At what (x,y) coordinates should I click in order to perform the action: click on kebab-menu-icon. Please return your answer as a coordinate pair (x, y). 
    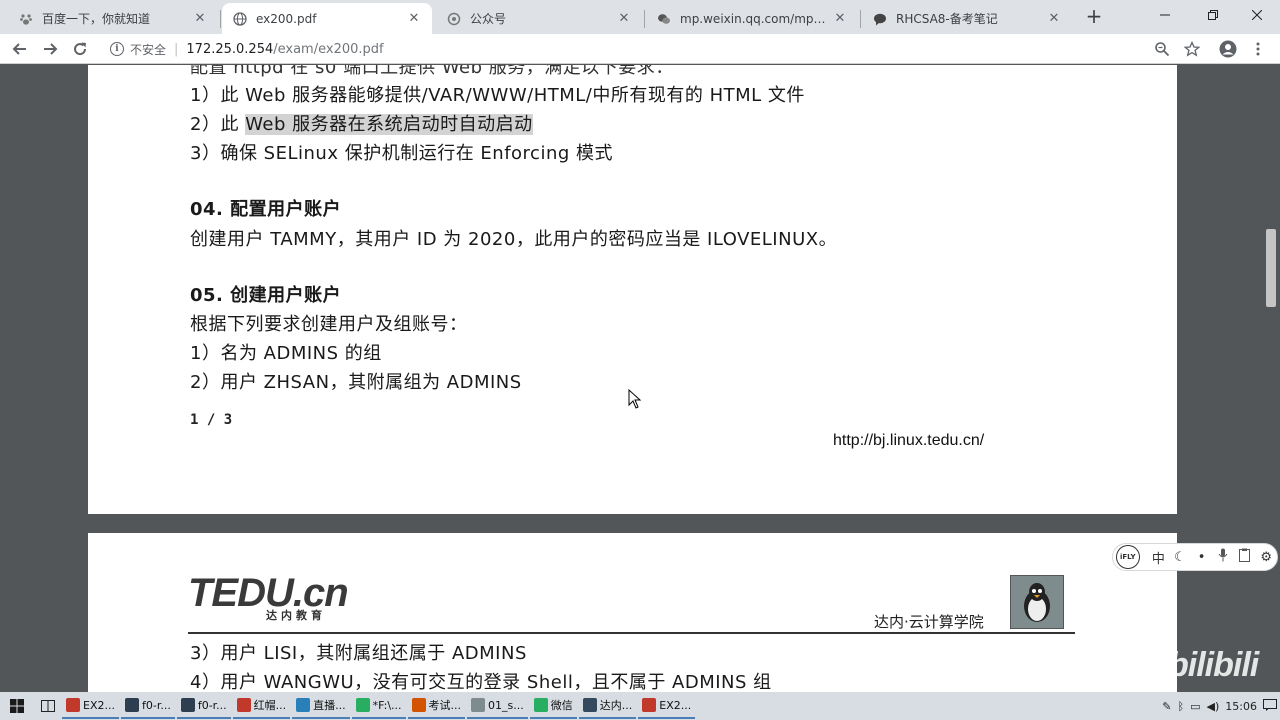
    Looking at the image, I should click on (1258, 49).